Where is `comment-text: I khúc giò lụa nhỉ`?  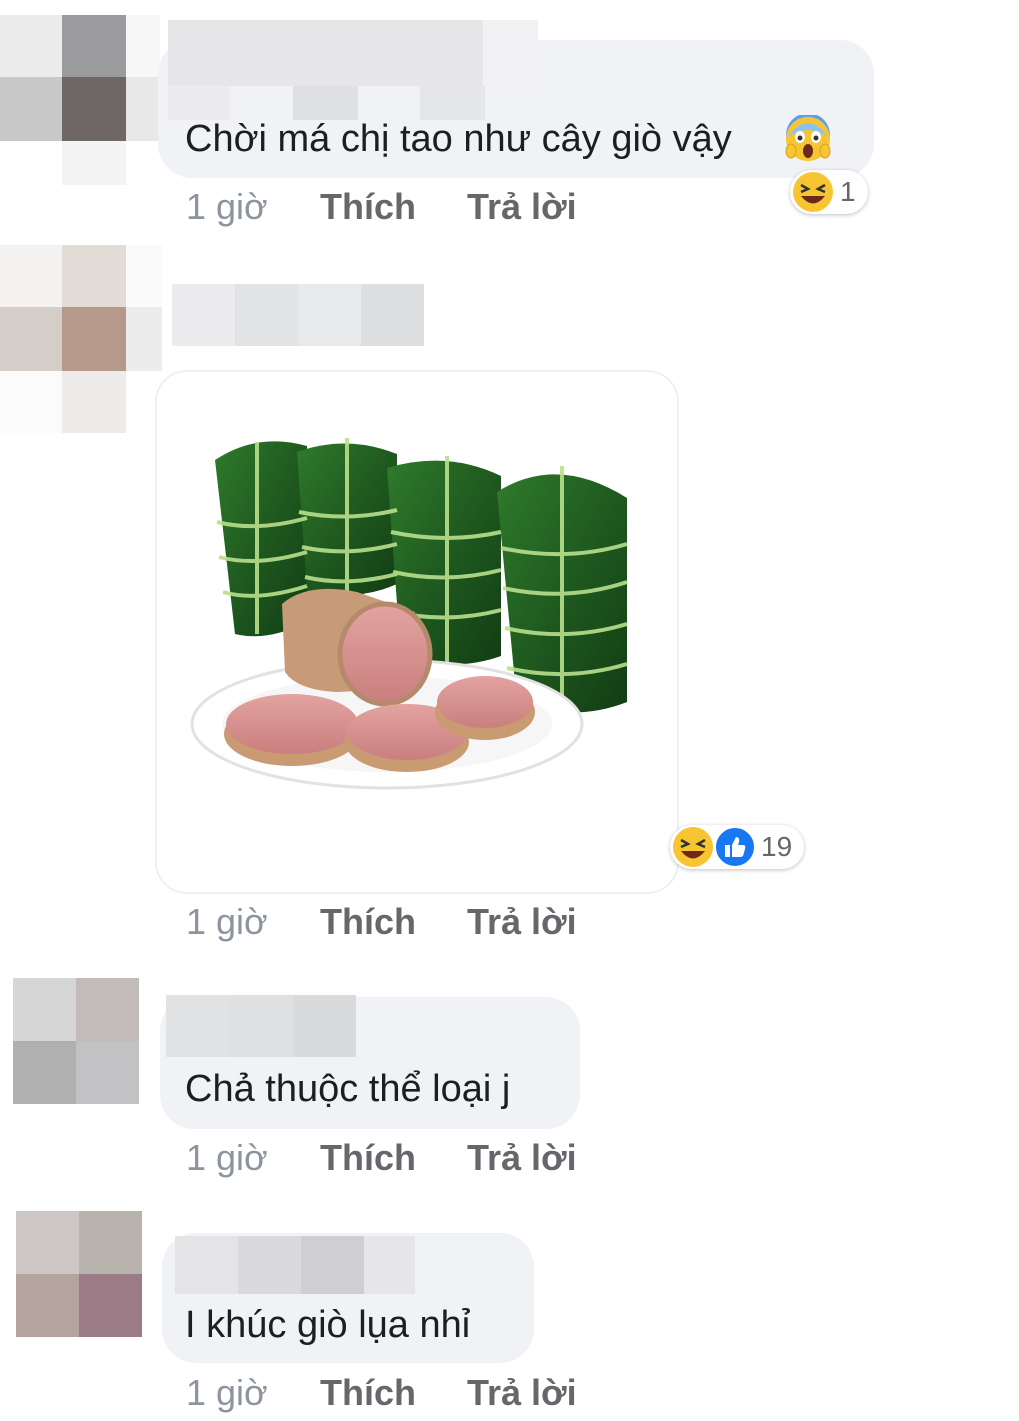
comment-text: I khúc giò lụa nhỉ is located at coordinates (328, 1325).